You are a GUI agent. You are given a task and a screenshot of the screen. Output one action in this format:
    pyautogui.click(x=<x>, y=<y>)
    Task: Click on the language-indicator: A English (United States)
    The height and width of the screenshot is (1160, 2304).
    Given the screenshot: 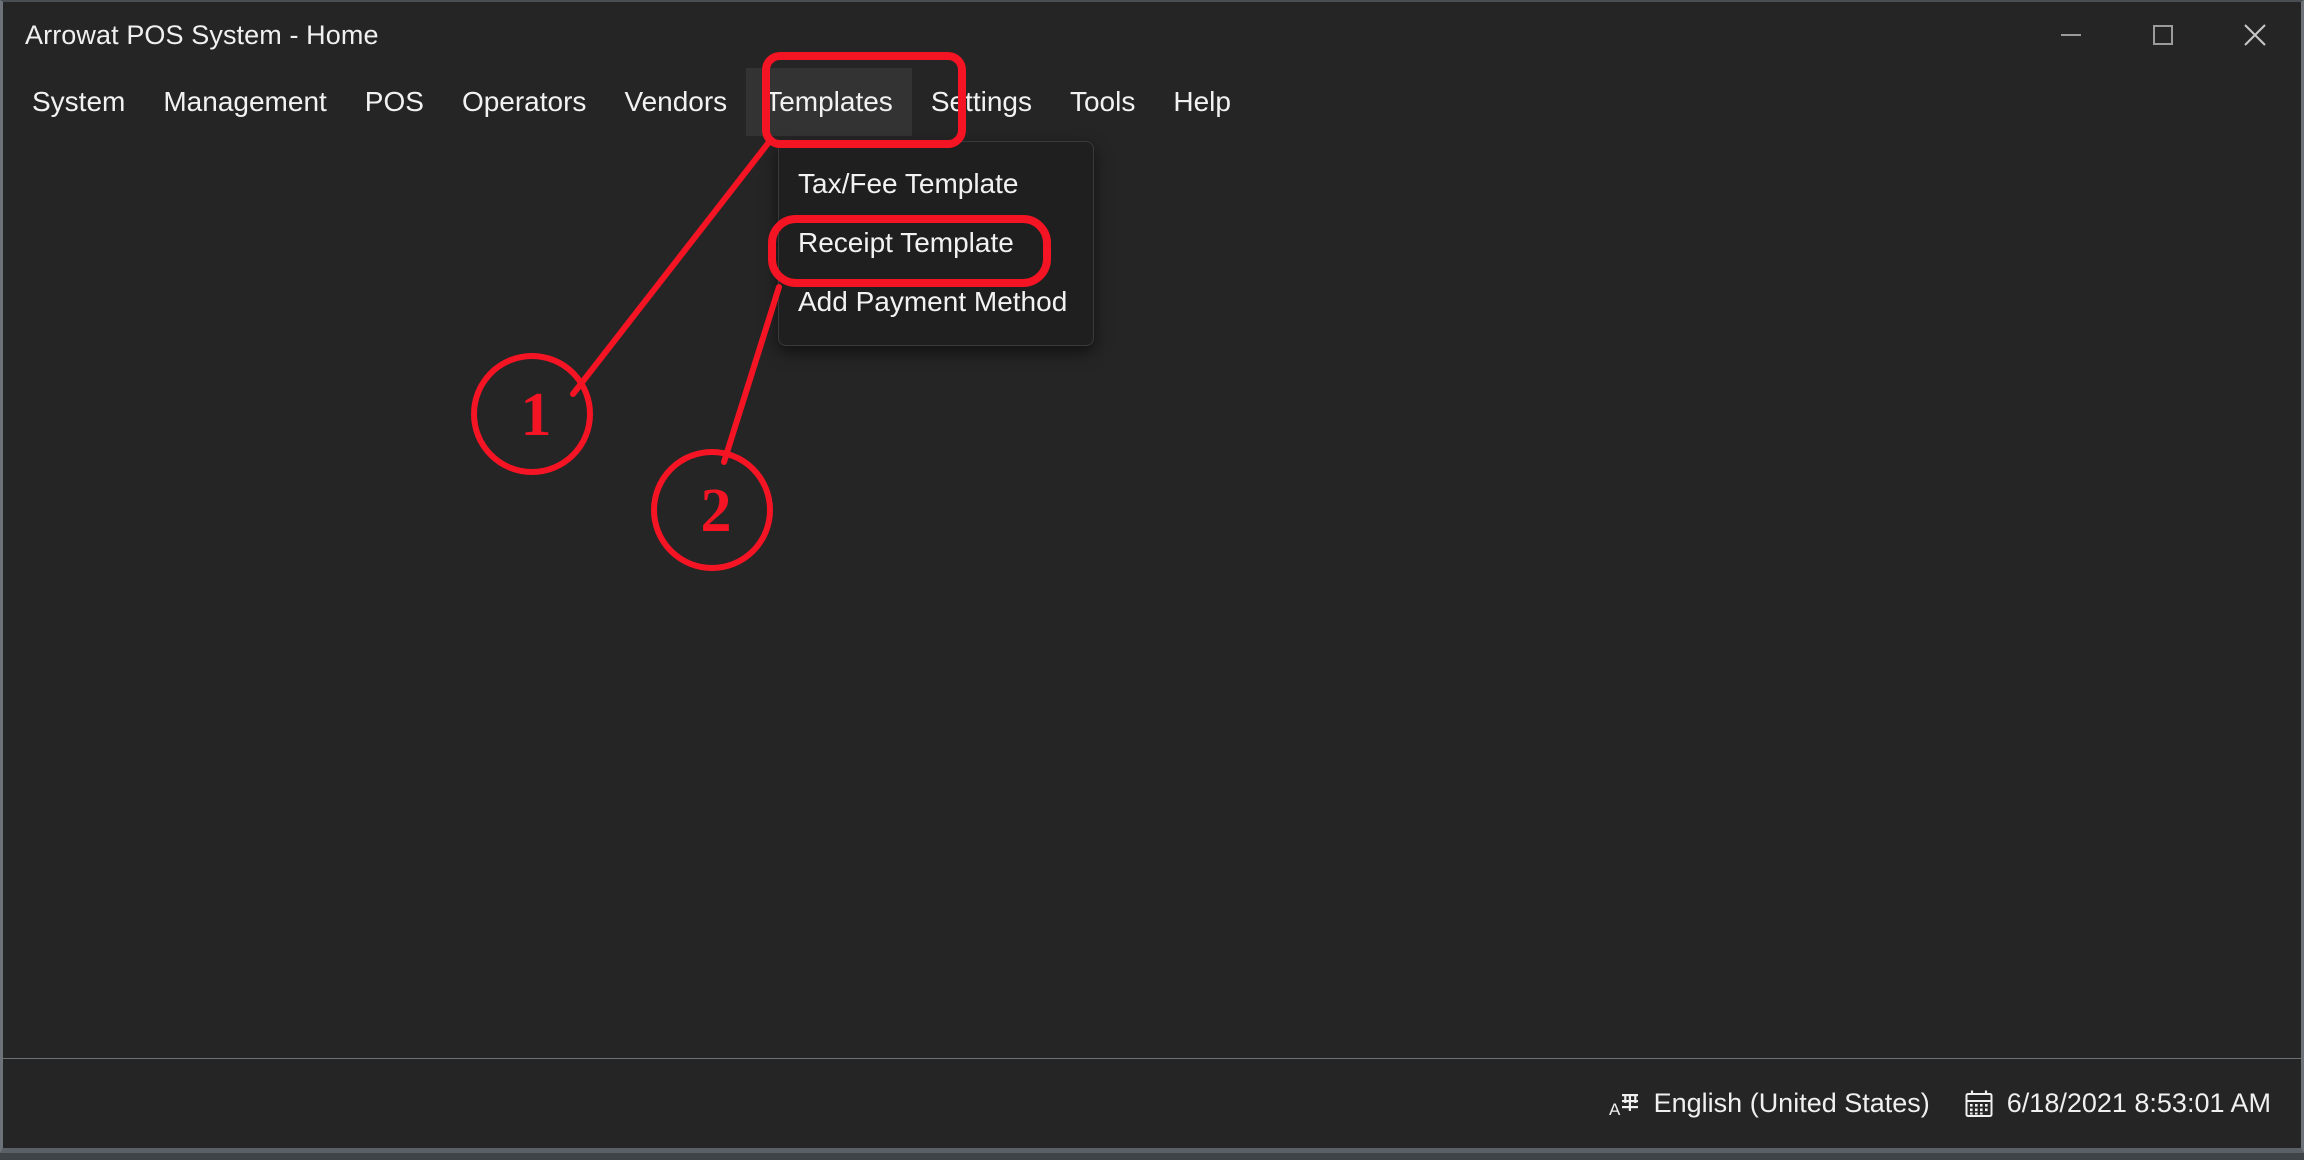 What is the action you would take?
    pyautogui.click(x=1769, y=1104)
    